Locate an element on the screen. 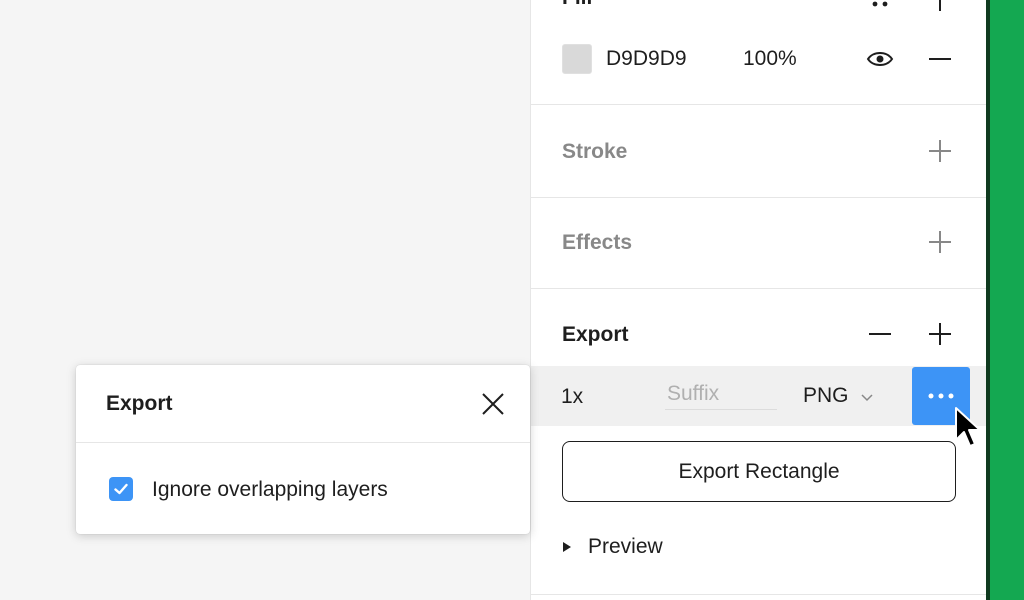  fill-color-swatch is located at coordinates (577, 59).